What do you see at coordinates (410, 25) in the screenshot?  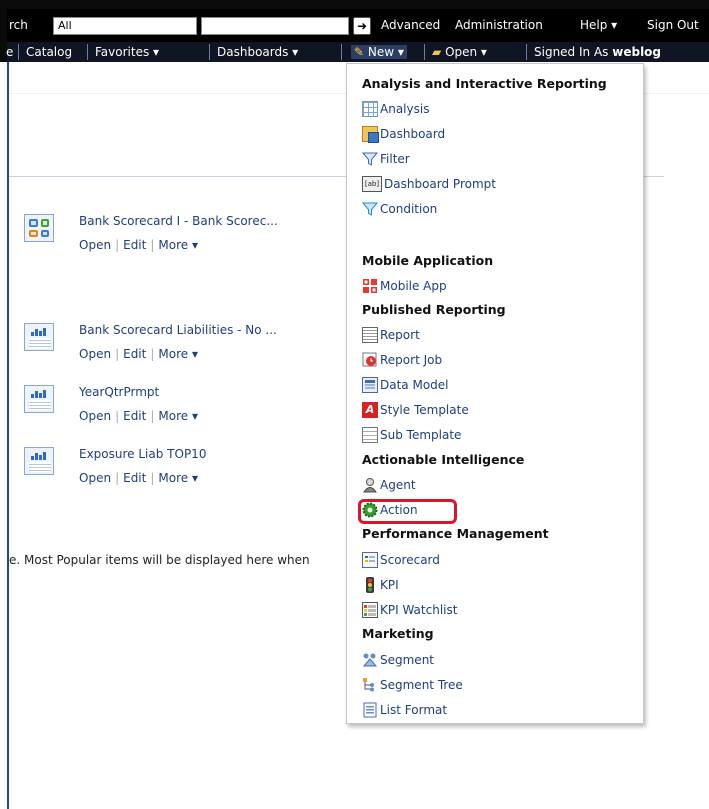 I see `advanced-link: Advanced` at bounding box center [410, 25].